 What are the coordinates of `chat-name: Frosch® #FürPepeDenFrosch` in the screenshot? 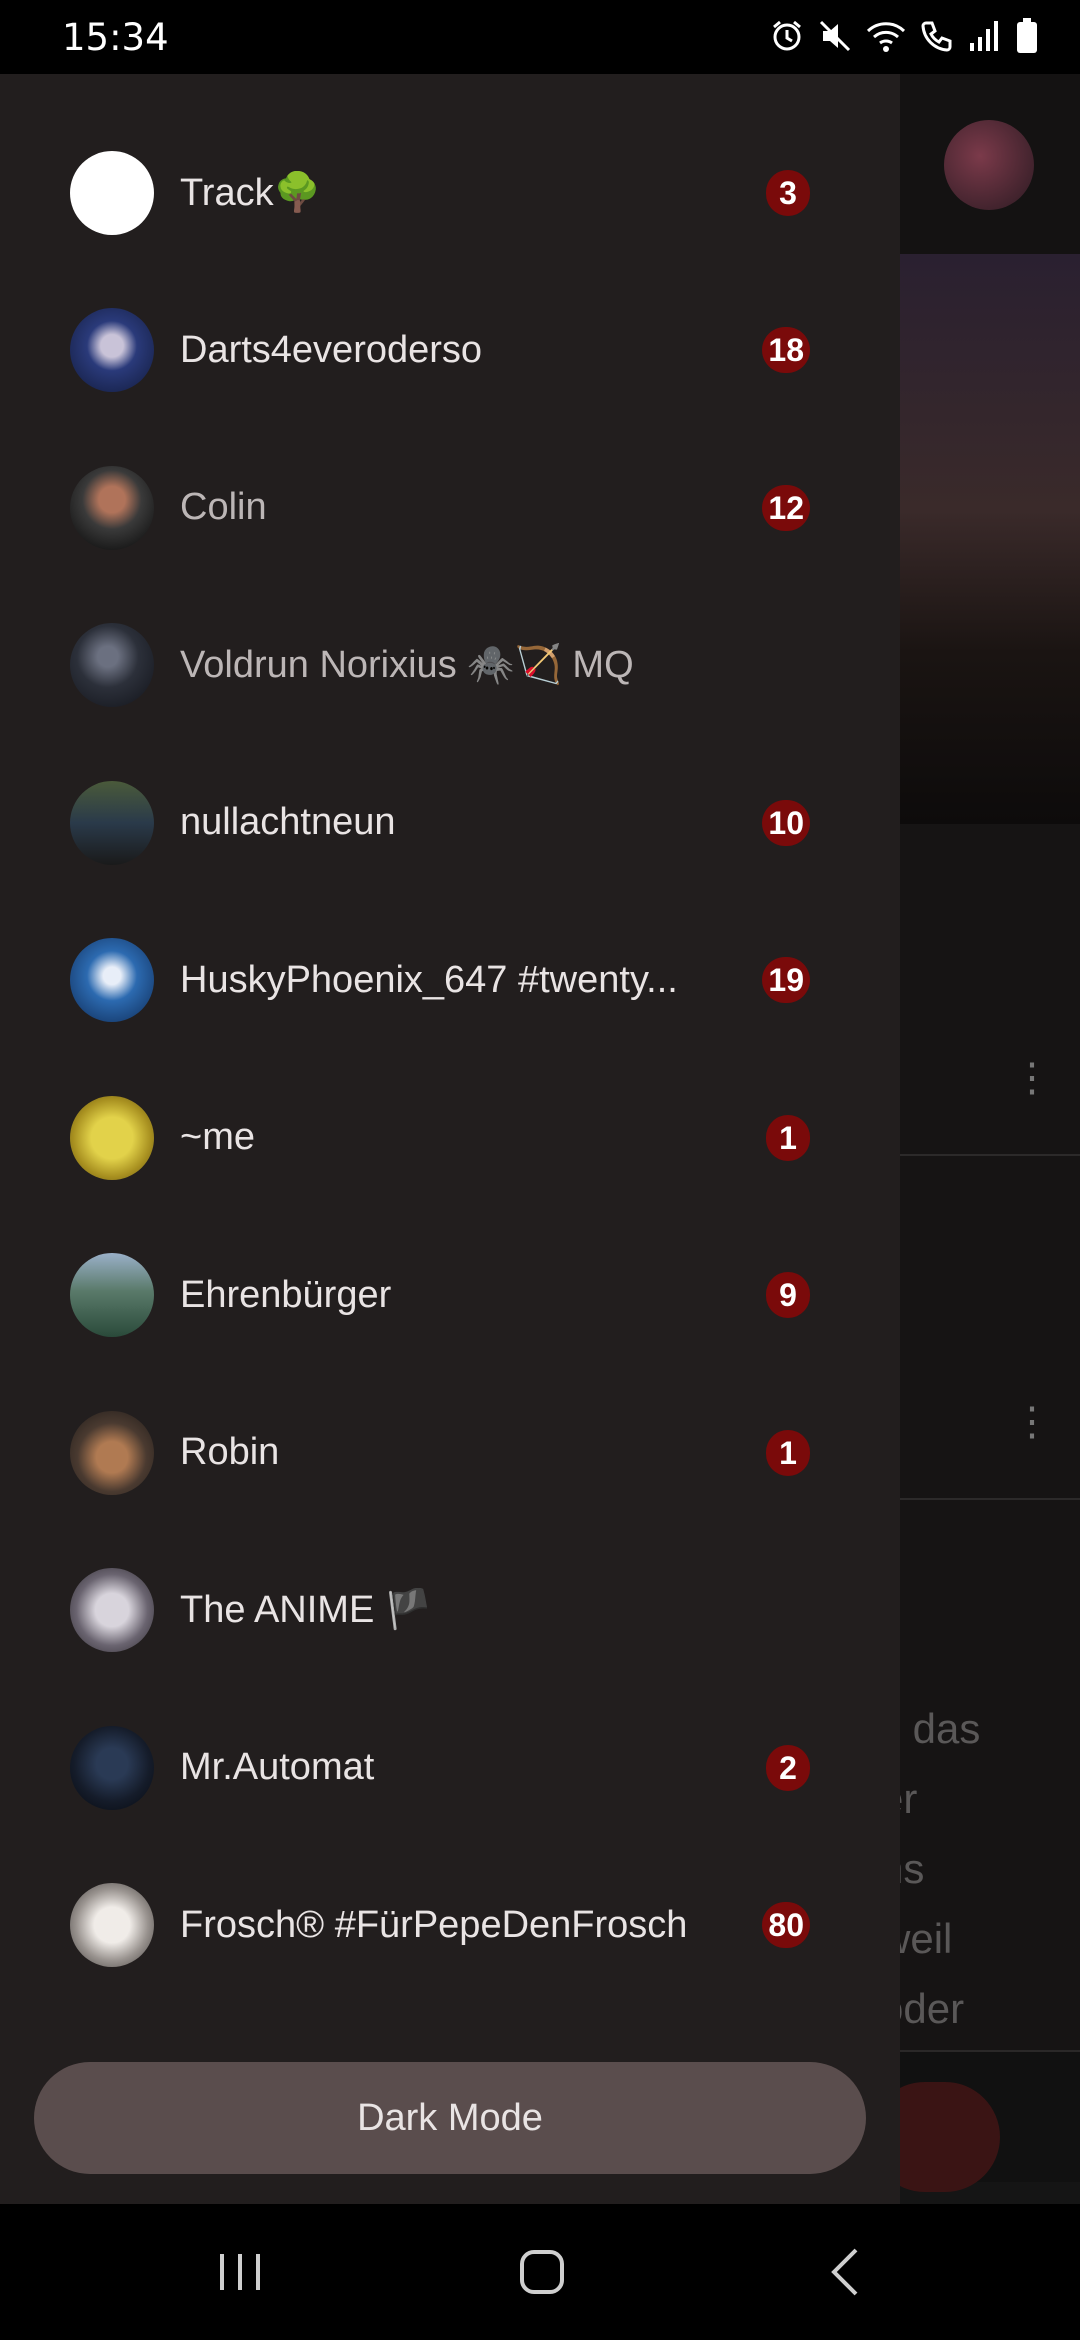 It's located at (434, 1924).